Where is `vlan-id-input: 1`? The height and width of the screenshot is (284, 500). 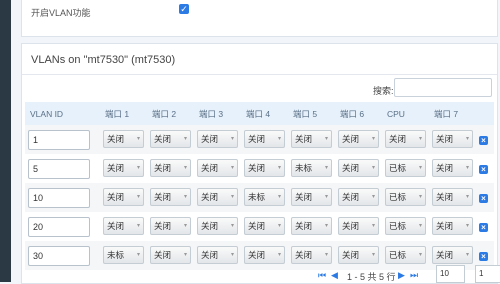
vlan-id-input: 1 is located at coordinates (59, 139).